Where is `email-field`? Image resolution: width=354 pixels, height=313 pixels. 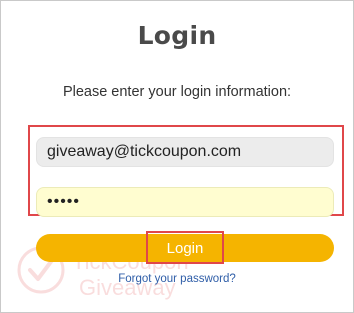 email-field is located at coordinates (185, 152).